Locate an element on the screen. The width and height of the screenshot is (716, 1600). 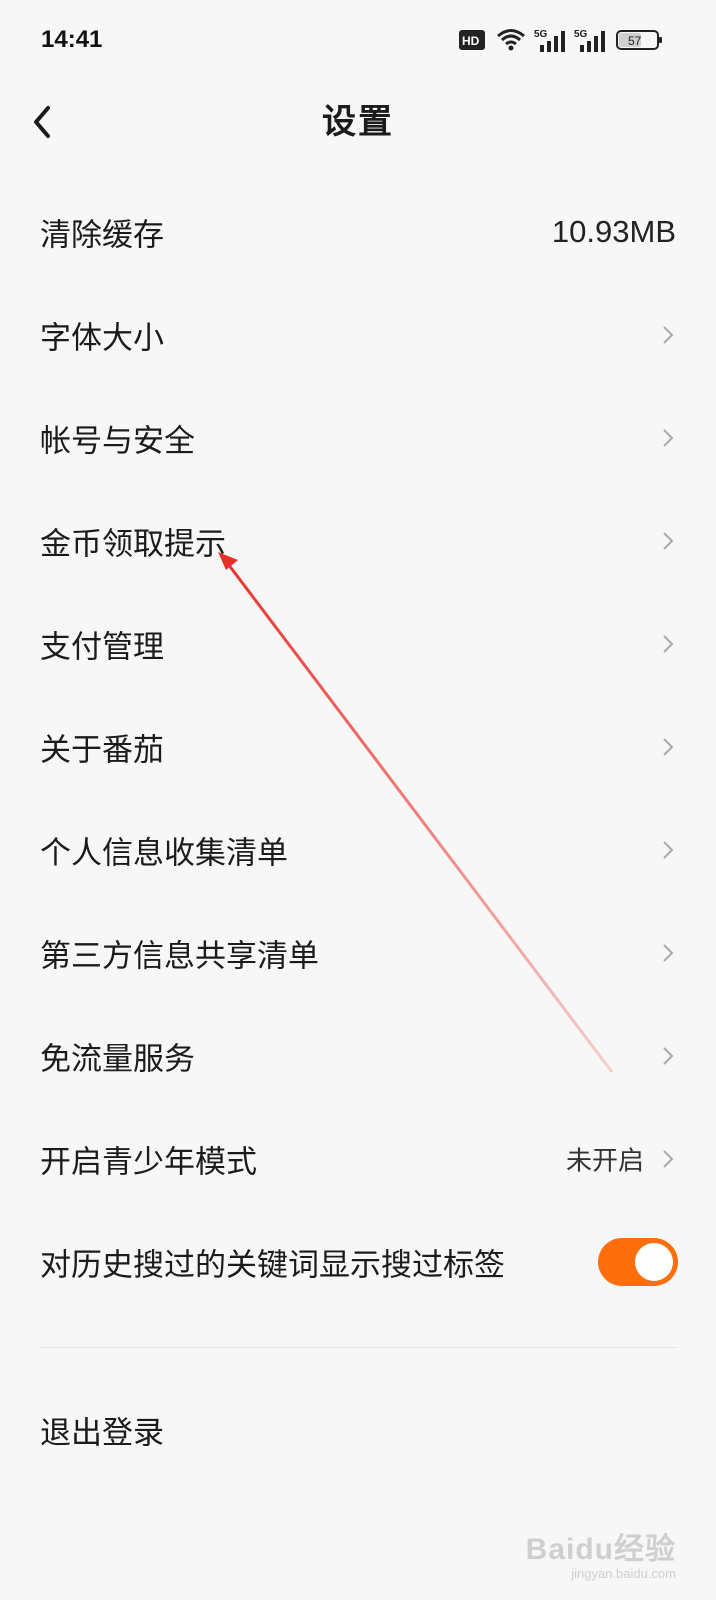
row-label: 字体大小 is located at coordinates (102, 338).